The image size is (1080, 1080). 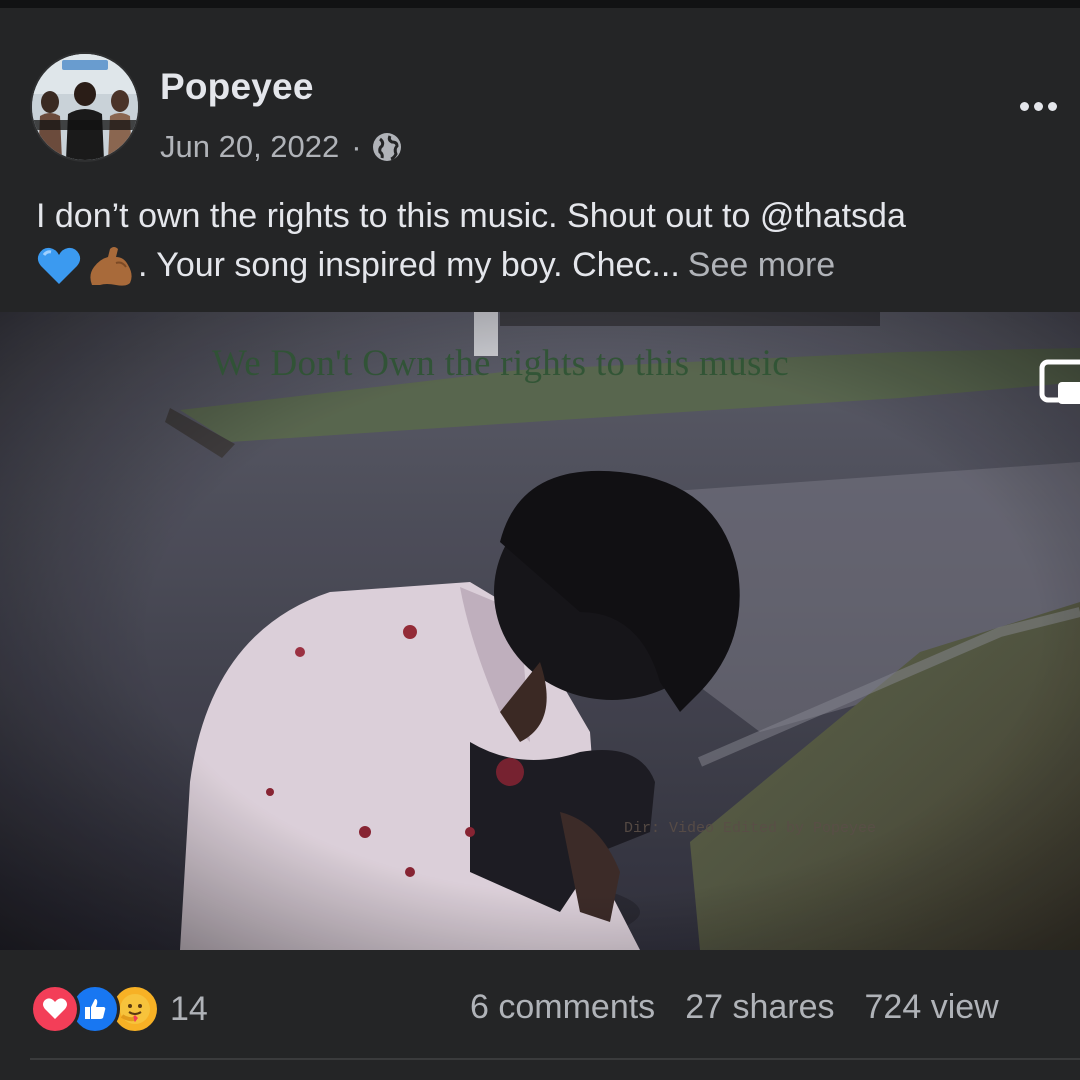 What do you see at coordinates (759, 1007) in the screenshot?
I see `shares-count: 27 shares` at bounding box center [759, 1007].